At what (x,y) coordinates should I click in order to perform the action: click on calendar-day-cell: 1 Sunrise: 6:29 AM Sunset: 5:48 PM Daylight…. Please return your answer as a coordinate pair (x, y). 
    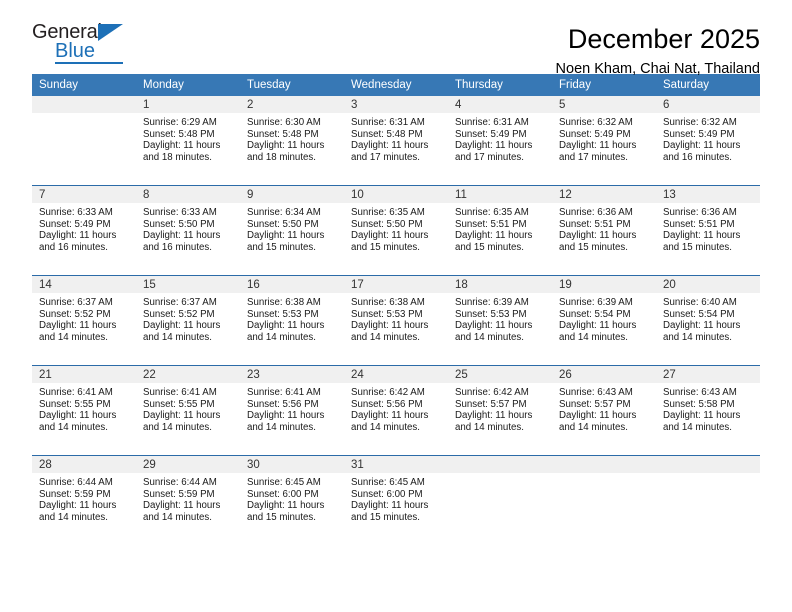
    Looking at the image, I should click on (188, 141).